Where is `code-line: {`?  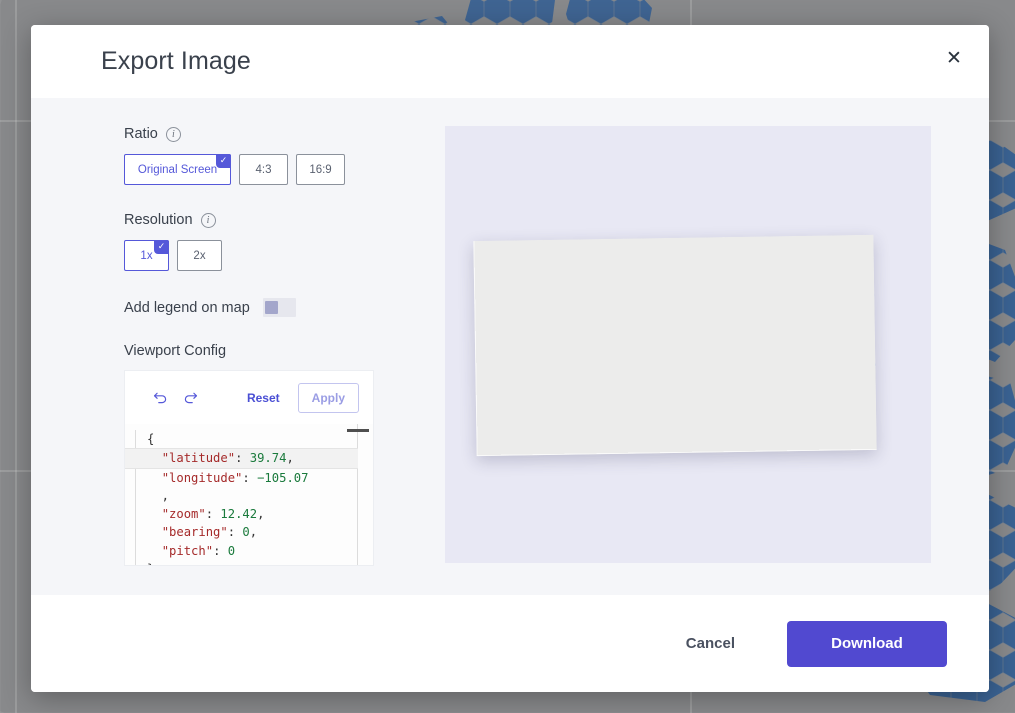
code-line: { is located at coordinates (249, 439).